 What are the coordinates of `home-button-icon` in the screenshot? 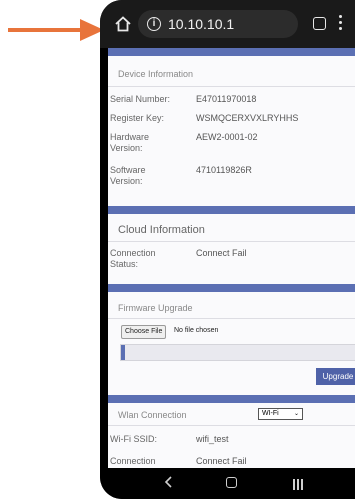 It's located at (231, 482).